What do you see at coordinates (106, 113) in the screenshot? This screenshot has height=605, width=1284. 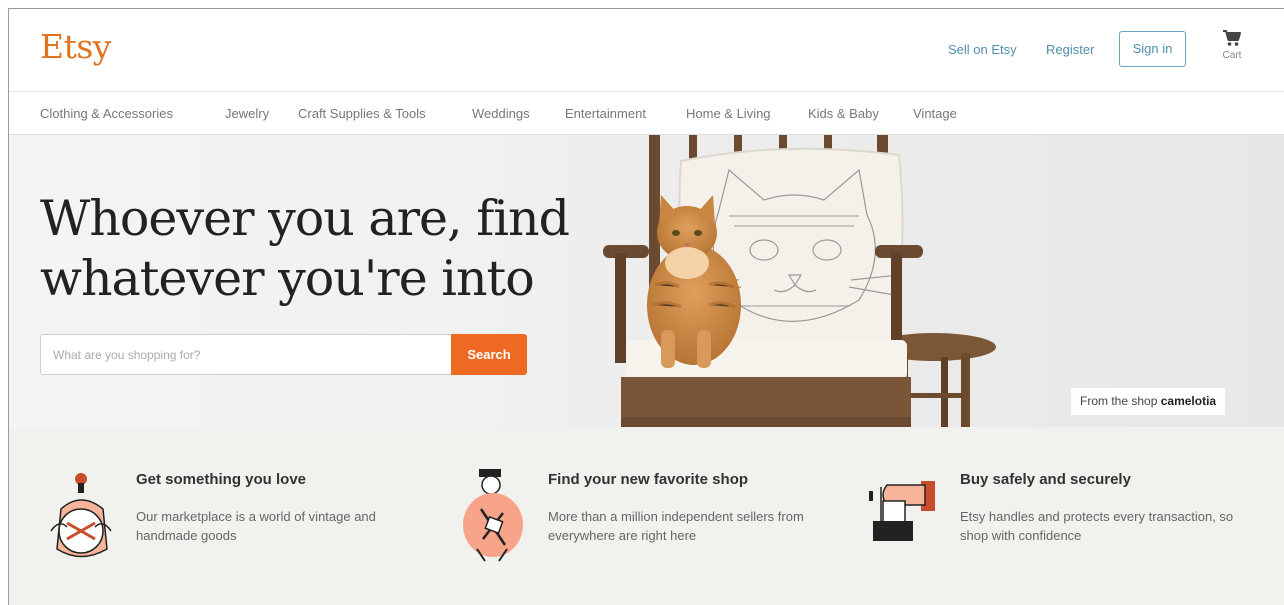 I see `nav-clothing-accessories: Clothing & Accessories` at bounding box center [106, 113].